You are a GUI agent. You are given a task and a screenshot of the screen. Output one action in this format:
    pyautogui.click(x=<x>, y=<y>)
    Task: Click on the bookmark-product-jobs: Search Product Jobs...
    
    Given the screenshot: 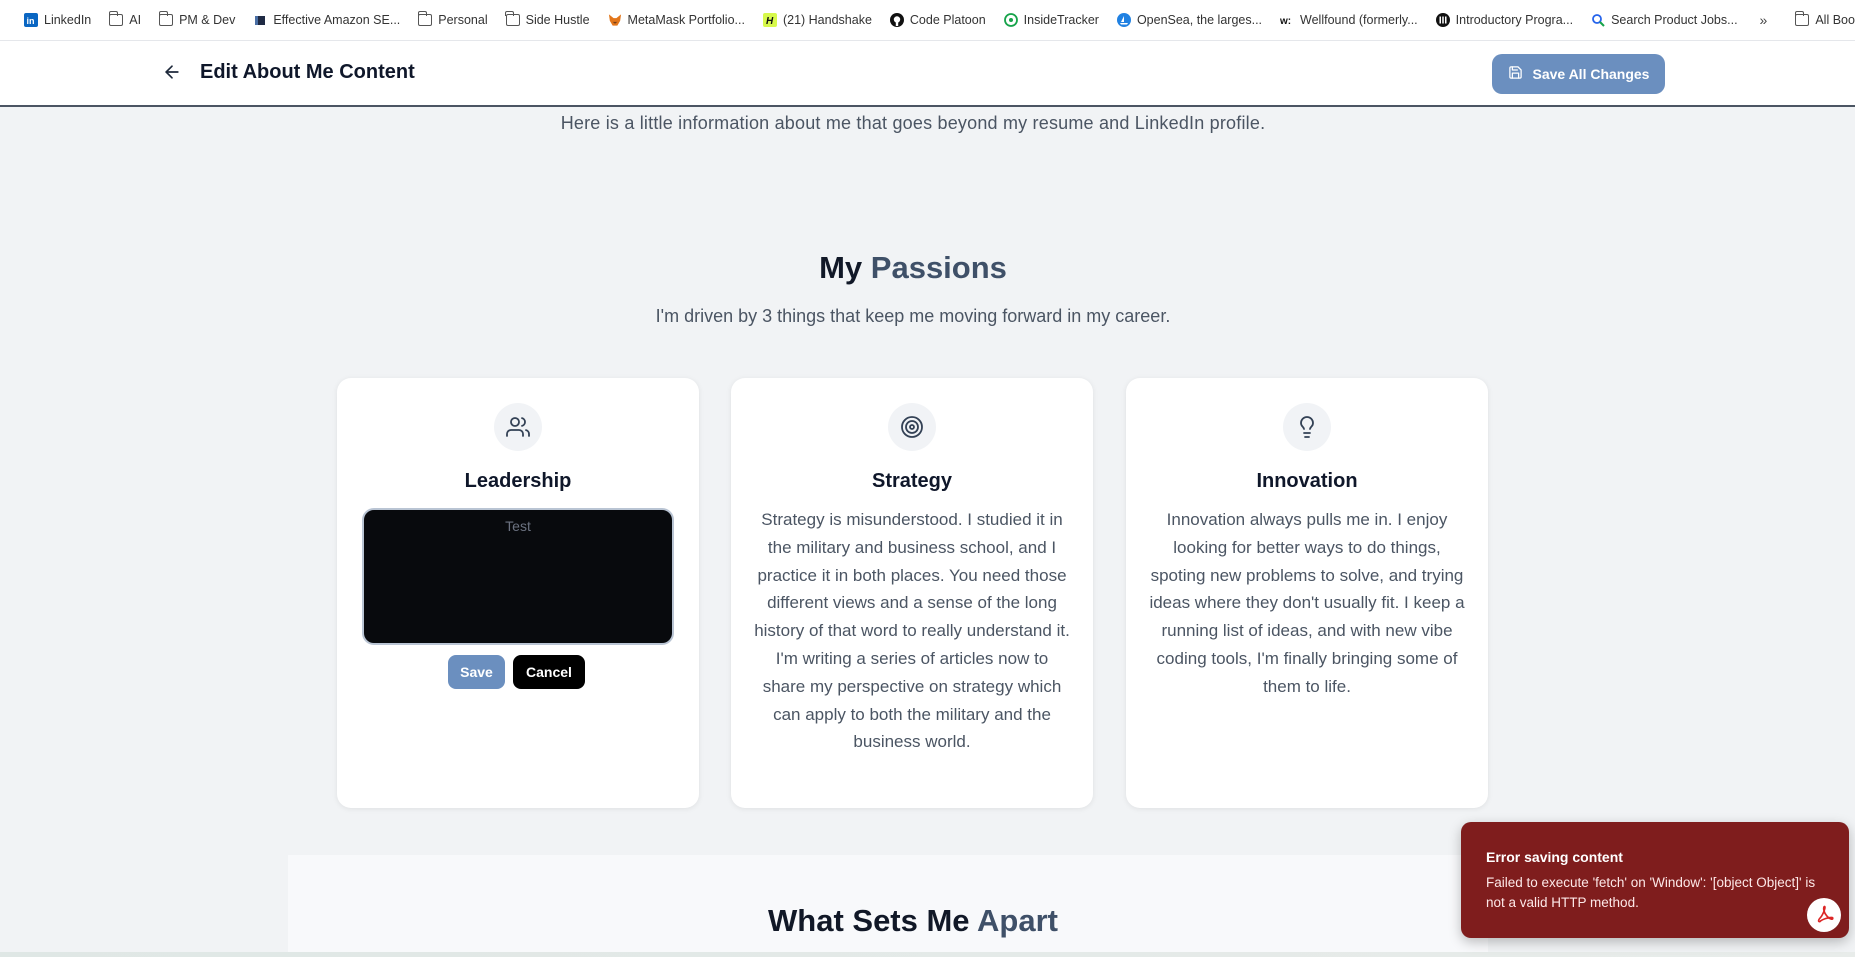 What is the action you would take?
    pyautogui.click(x=1664, y=20)
    